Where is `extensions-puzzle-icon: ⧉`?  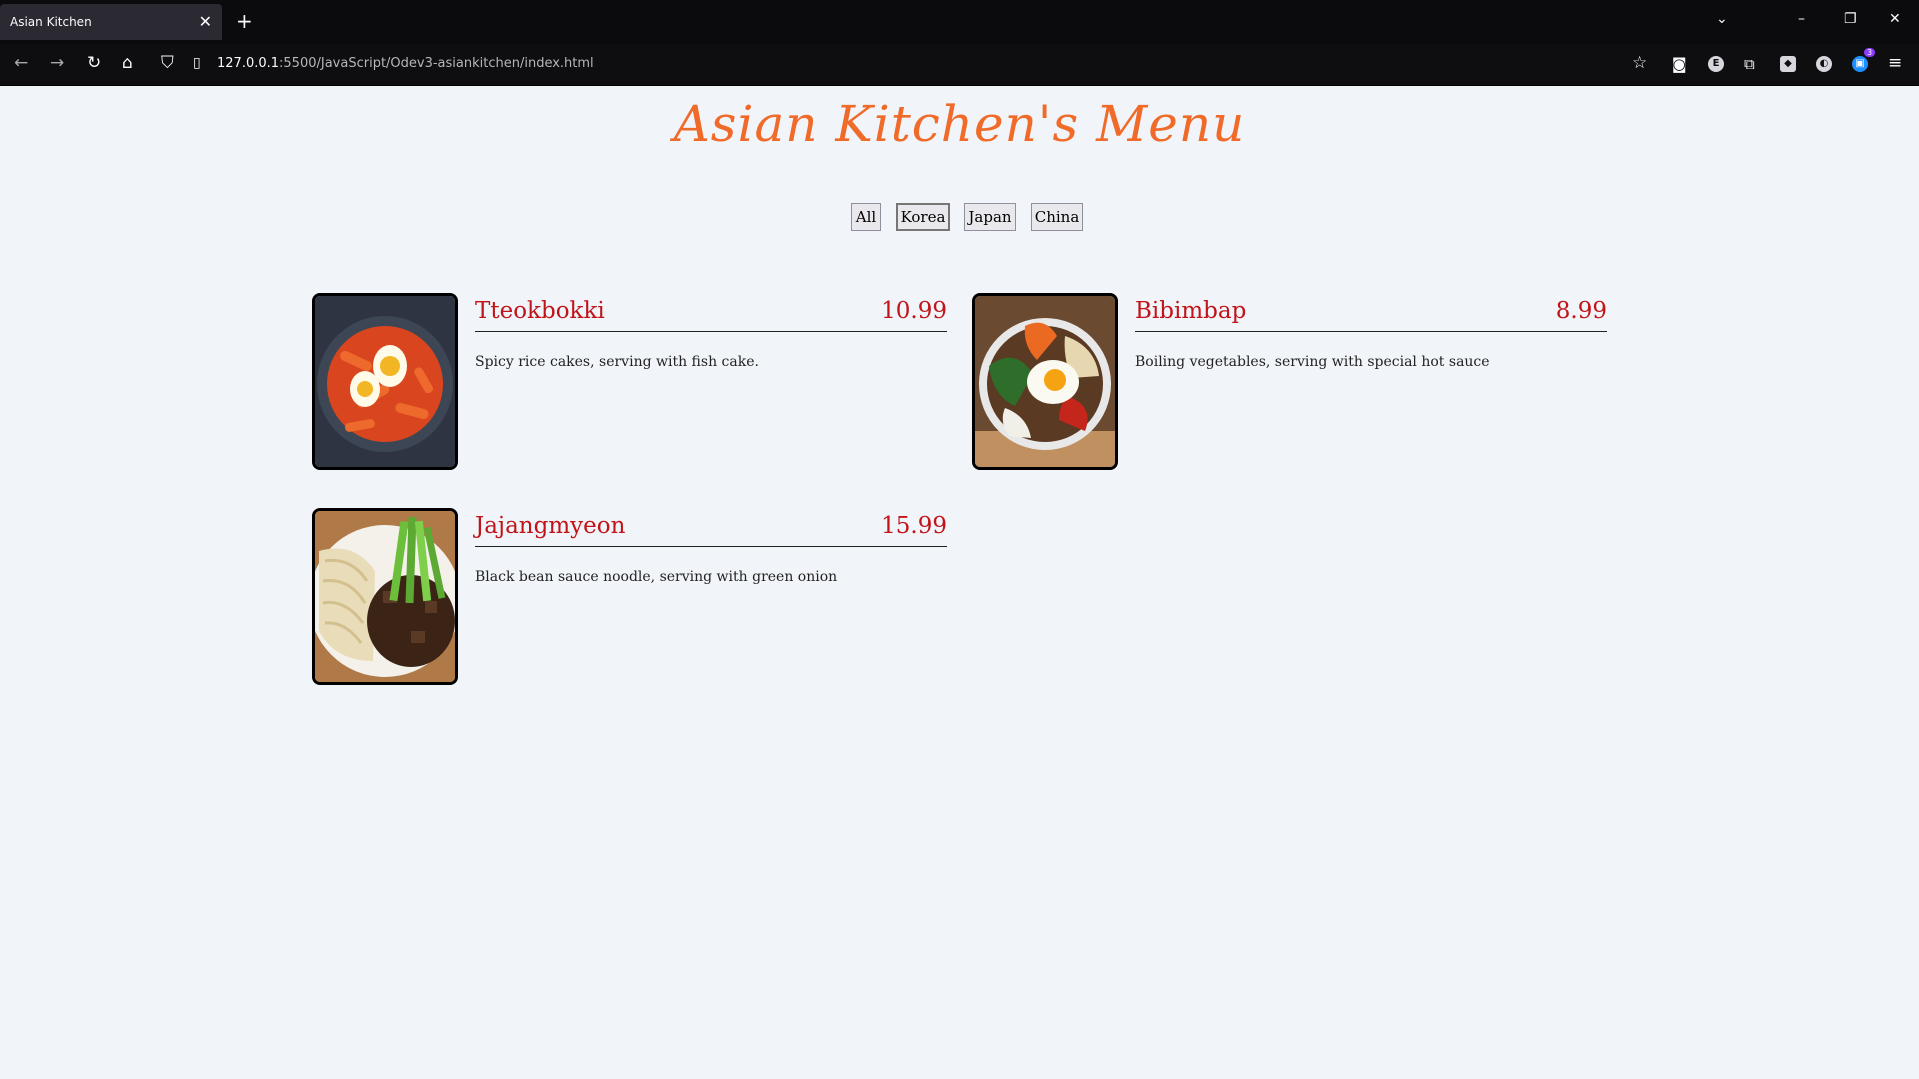 extensions-puzzle-icon: ⧉ is located at coordinates (1749, 64).